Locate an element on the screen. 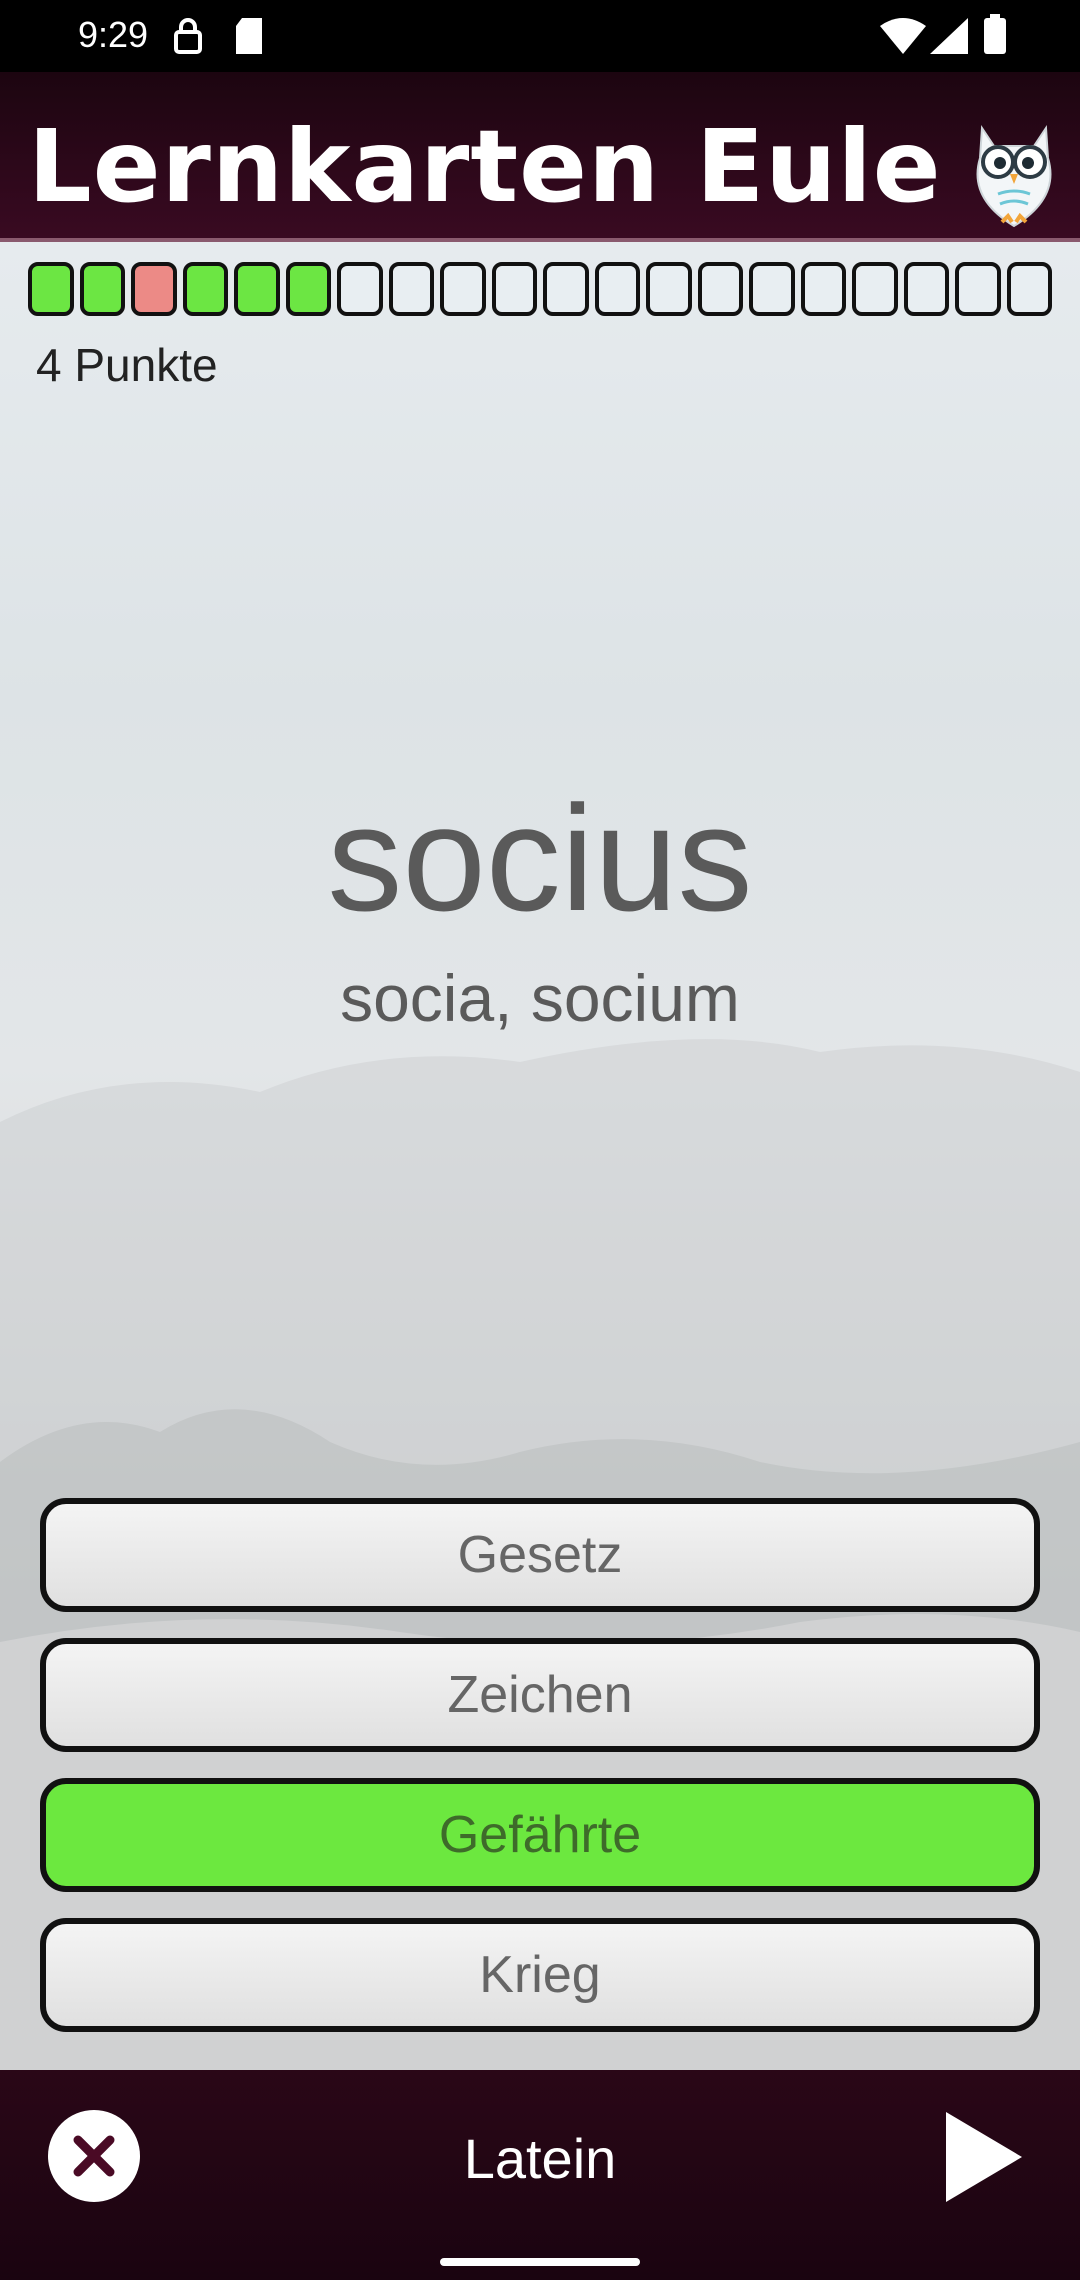  answer-option-correct: Gefährte is located at coordinates (540, 1835).